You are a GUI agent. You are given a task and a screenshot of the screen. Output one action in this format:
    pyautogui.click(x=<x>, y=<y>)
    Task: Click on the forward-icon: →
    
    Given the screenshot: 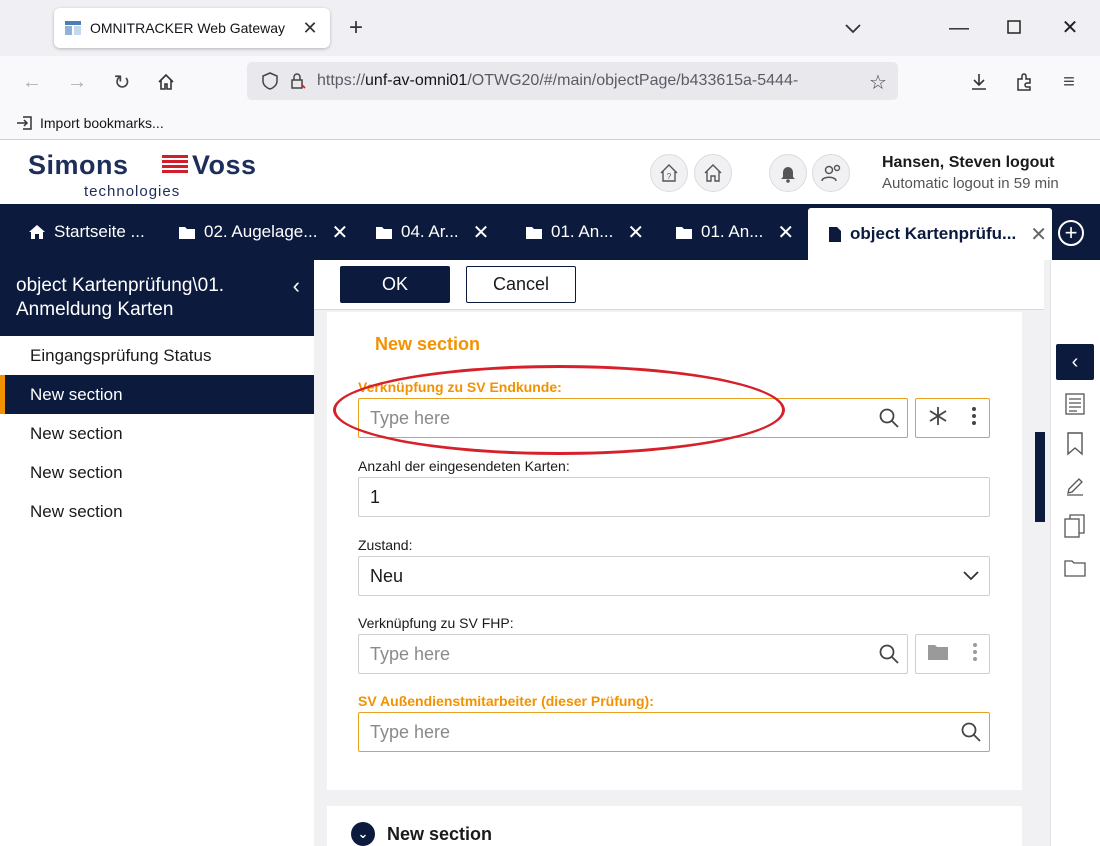 What is the action you would take?
    pyautogui.click(x=77, y=82)
    